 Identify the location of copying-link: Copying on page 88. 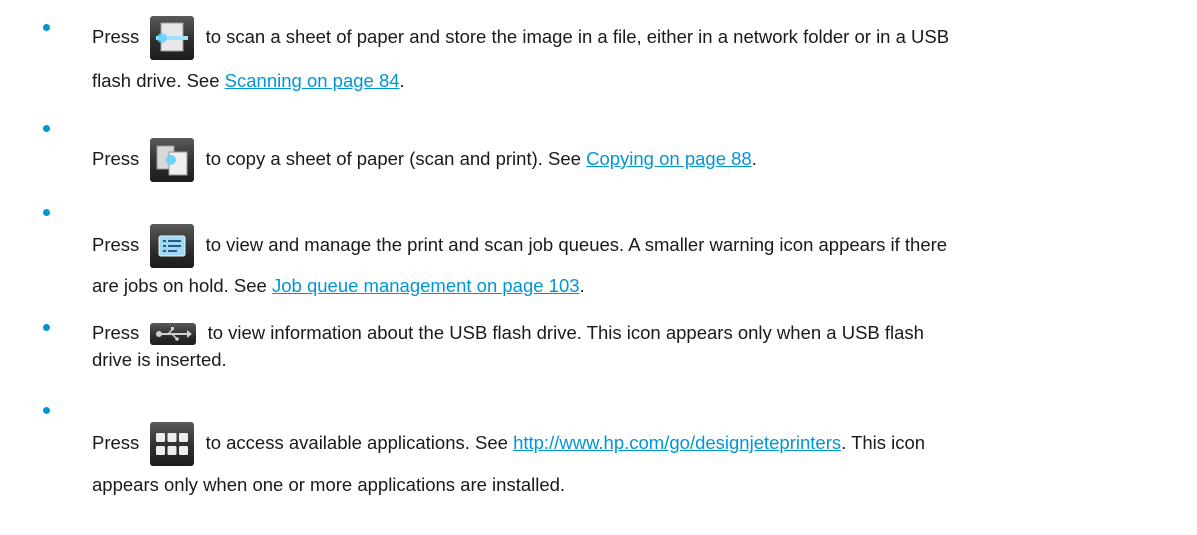
(669, 158).